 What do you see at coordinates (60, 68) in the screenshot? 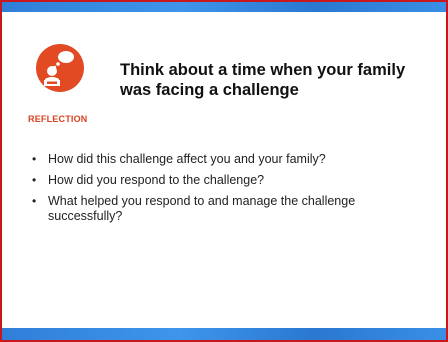
I see `person-thinking-icon` at bounding box center [60, 68].